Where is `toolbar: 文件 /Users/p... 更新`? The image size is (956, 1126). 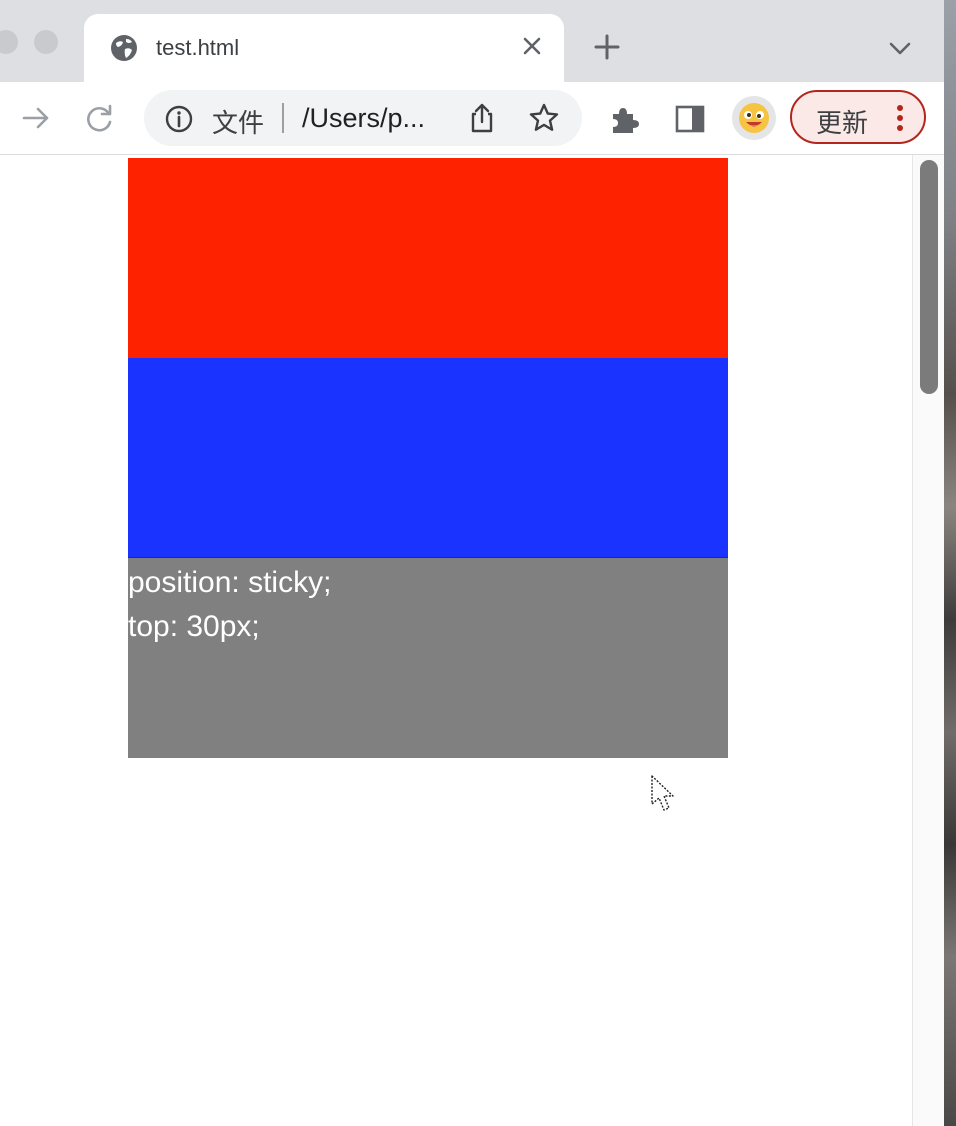 toolbar: 文件 /Users/p... 更新 is located at coordinates (472, 118).